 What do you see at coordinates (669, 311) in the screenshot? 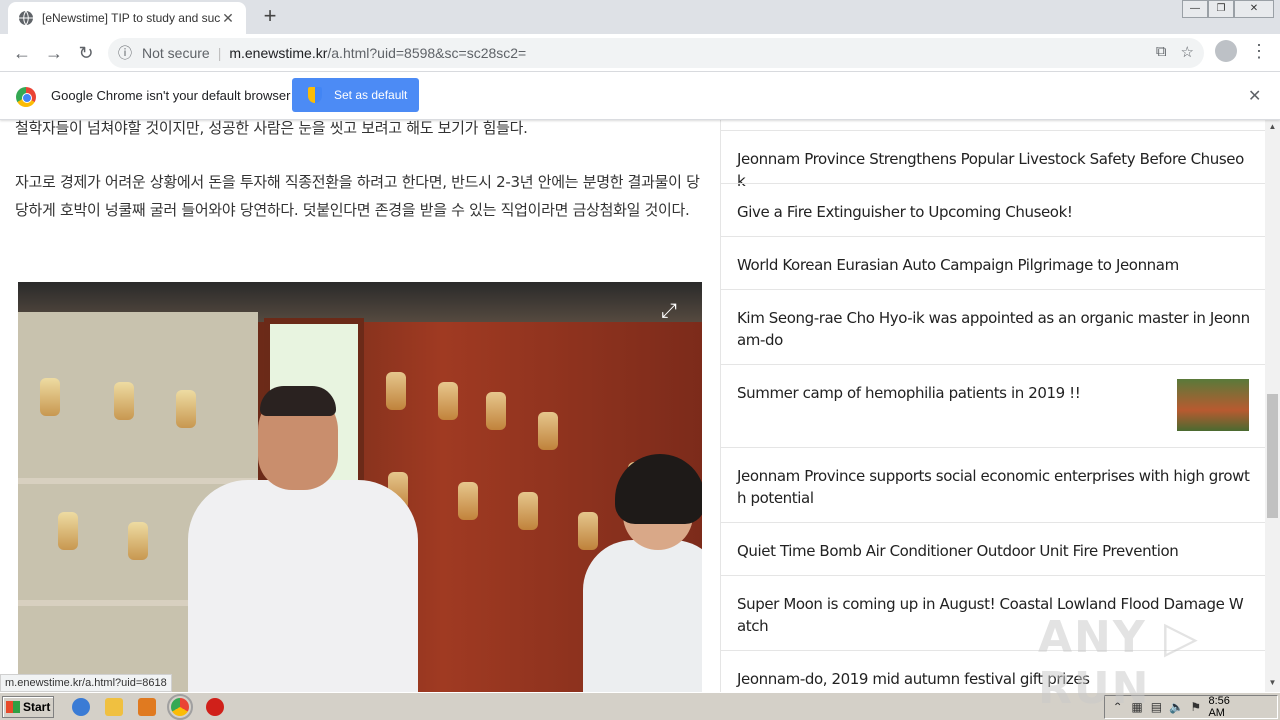
I see `expand-icon: ⤢` at bounding box center [669, 311].